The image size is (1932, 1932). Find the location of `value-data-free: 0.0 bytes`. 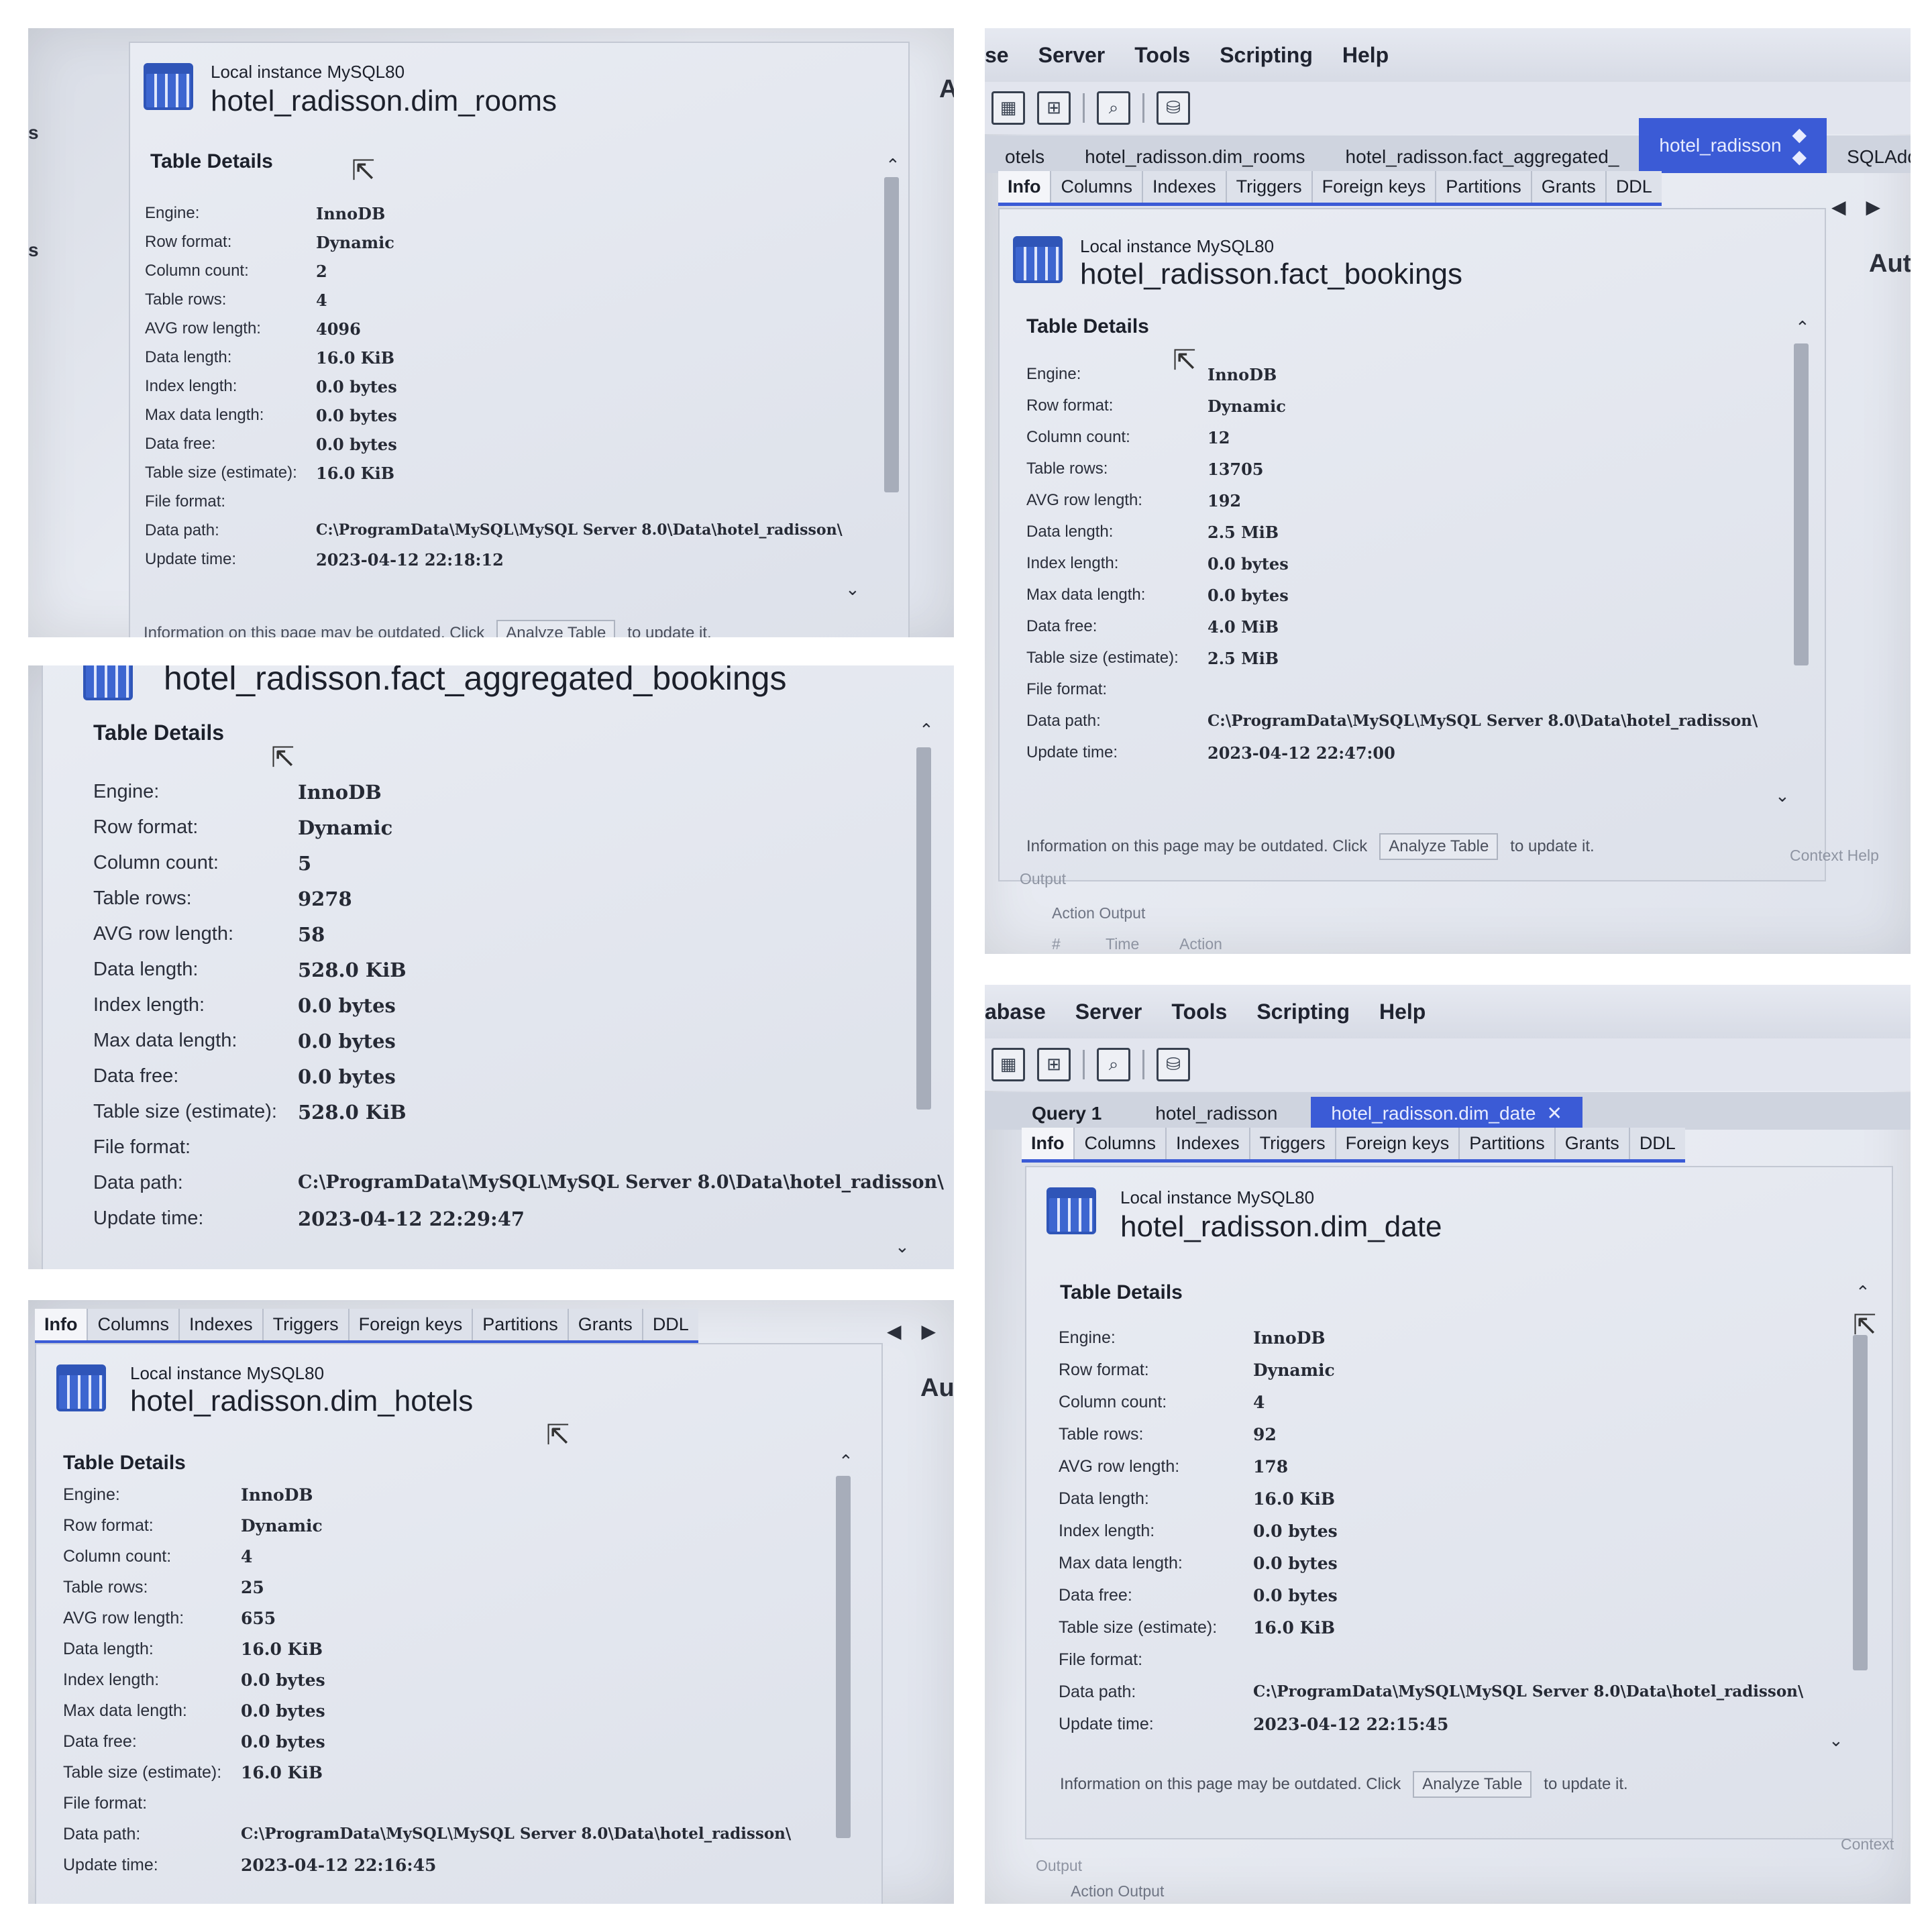

value-data-free: 0.0 bytes is located at coordinates (356, 444).